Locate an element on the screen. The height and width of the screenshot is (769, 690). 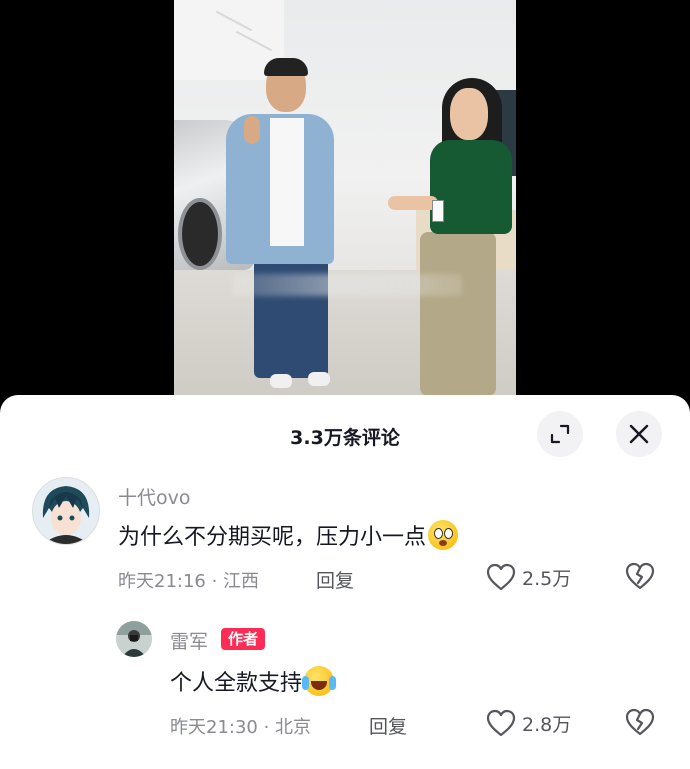
comment-body: 个人全款支持 is located at coordinates (236, 683).